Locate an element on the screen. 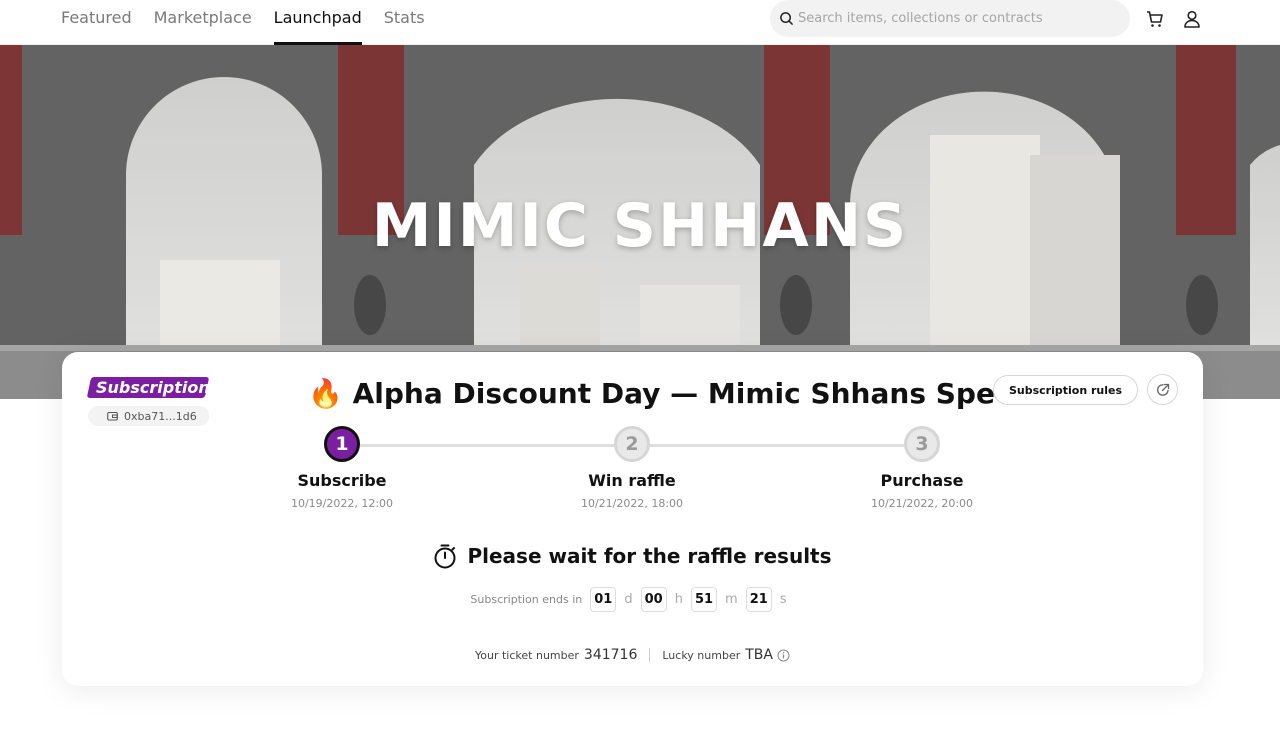 This screenshot has height=739, width=1280. step-1-date: 10/19/2022, 12:00 is located at coordinates (342, 503).